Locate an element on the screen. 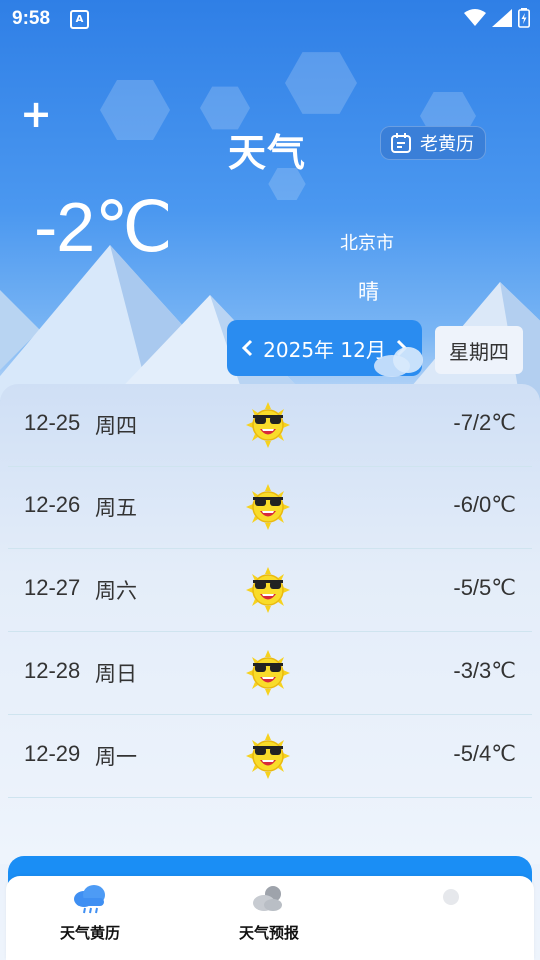  forecast-temp-range: -5/5℃ is located at coordinates (484, 587).